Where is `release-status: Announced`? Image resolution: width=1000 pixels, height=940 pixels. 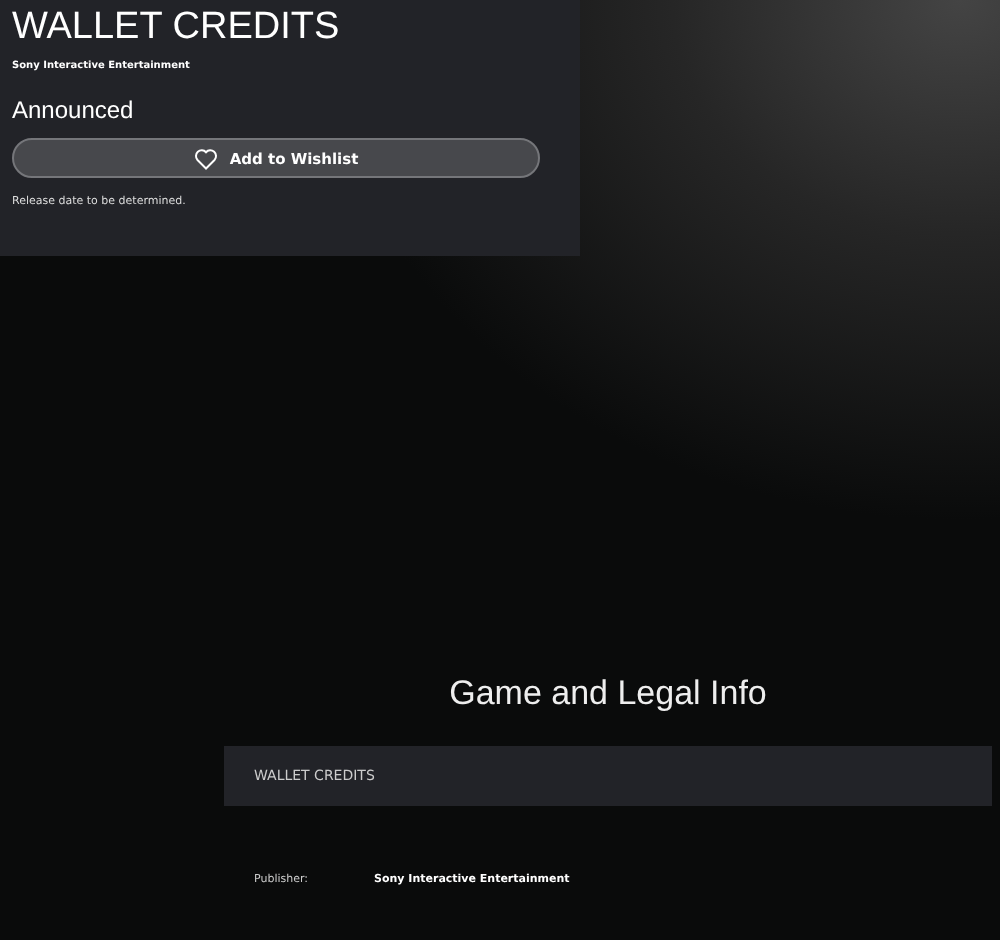 release-status: Announced is located at coordinates (74, 110).